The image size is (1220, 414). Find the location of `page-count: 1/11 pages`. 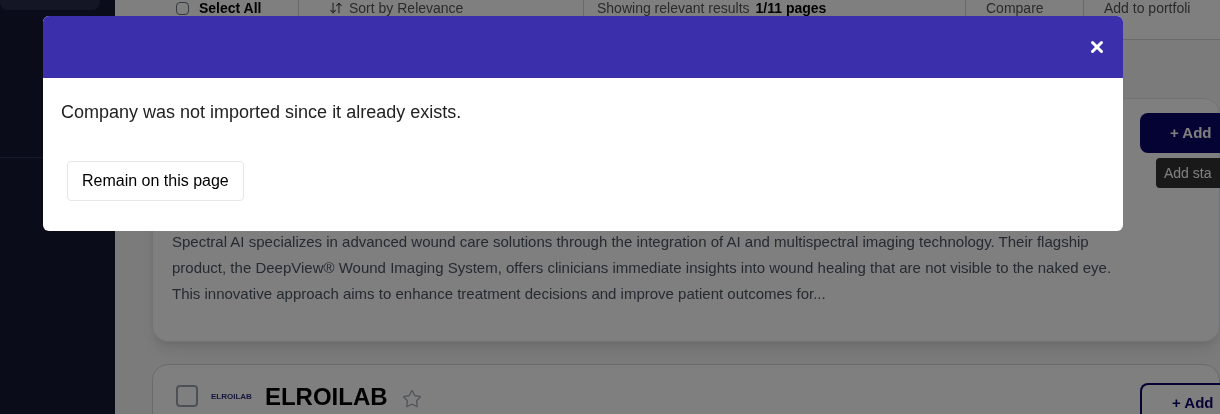

page-count: 1/11 pages is located at coordinates (791, 8).